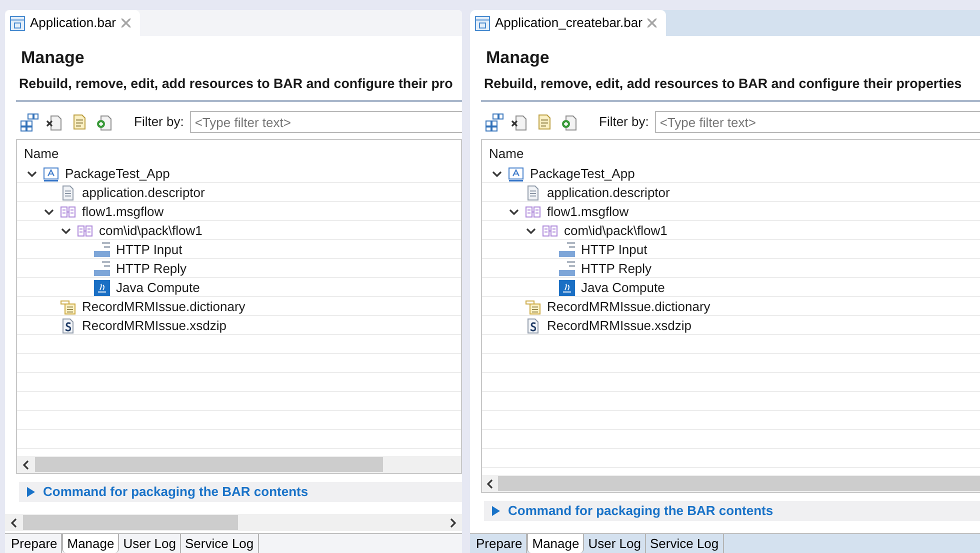 This screenshot has width=980, height=553. I want to click on page-description: Rebuild, remove, edit, add resources to BAR and configure their properties, so click(723, 84).